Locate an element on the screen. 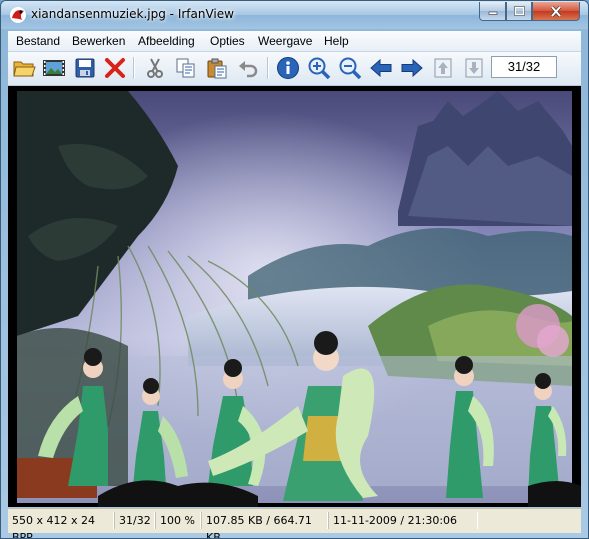  page-counter: 31/32 is located at coordinates (524, 67).